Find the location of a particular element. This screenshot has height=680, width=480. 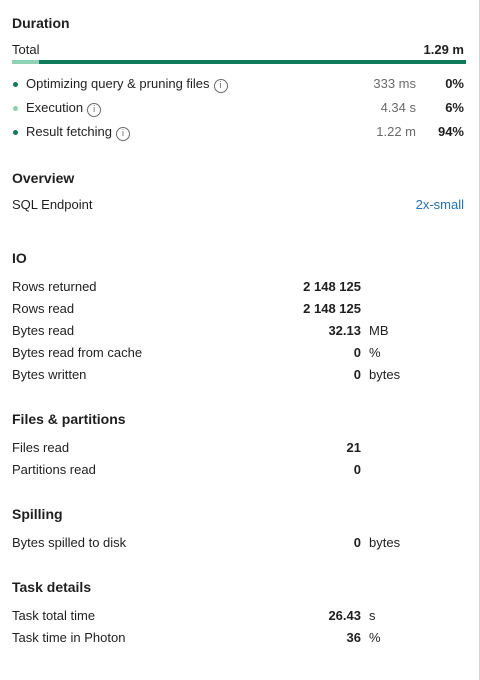

duration-item-pct: 0% is located at coordinates (454, 83).